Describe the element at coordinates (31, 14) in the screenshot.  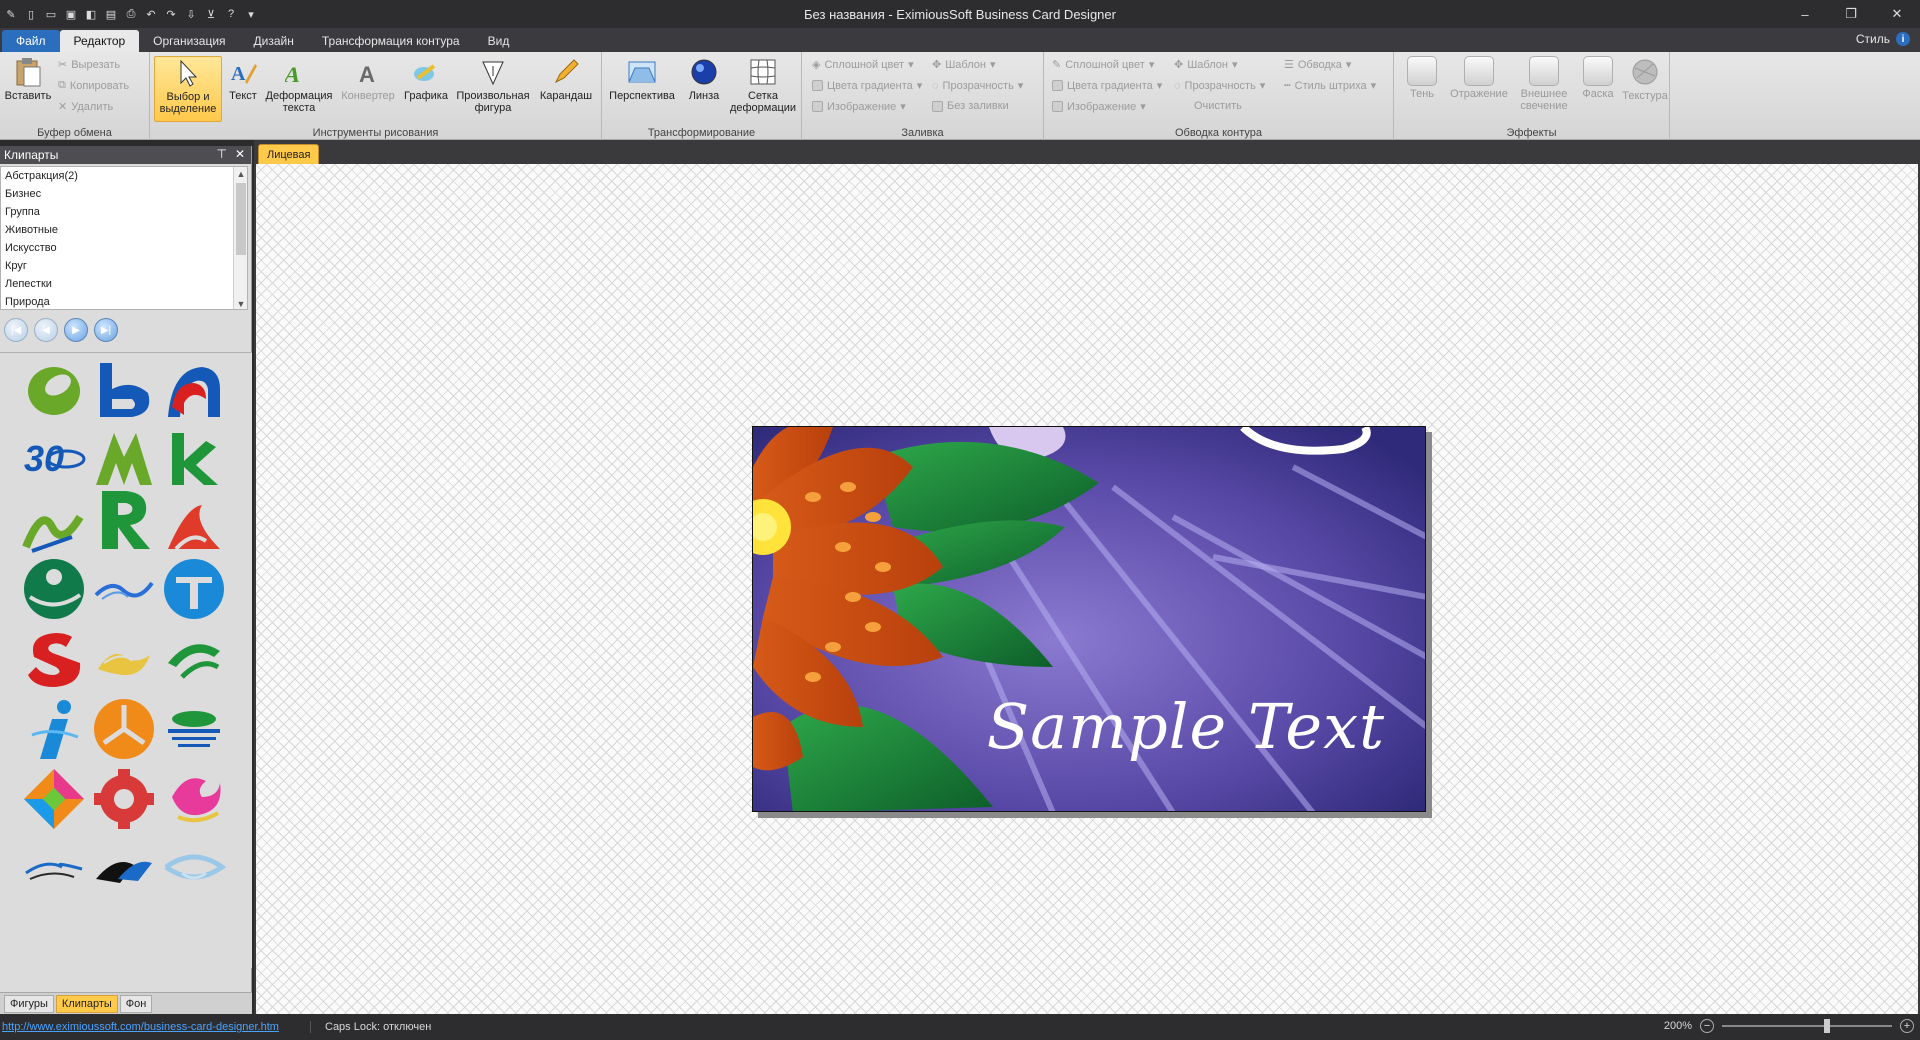
I see `new-icon: ▯` at that location.